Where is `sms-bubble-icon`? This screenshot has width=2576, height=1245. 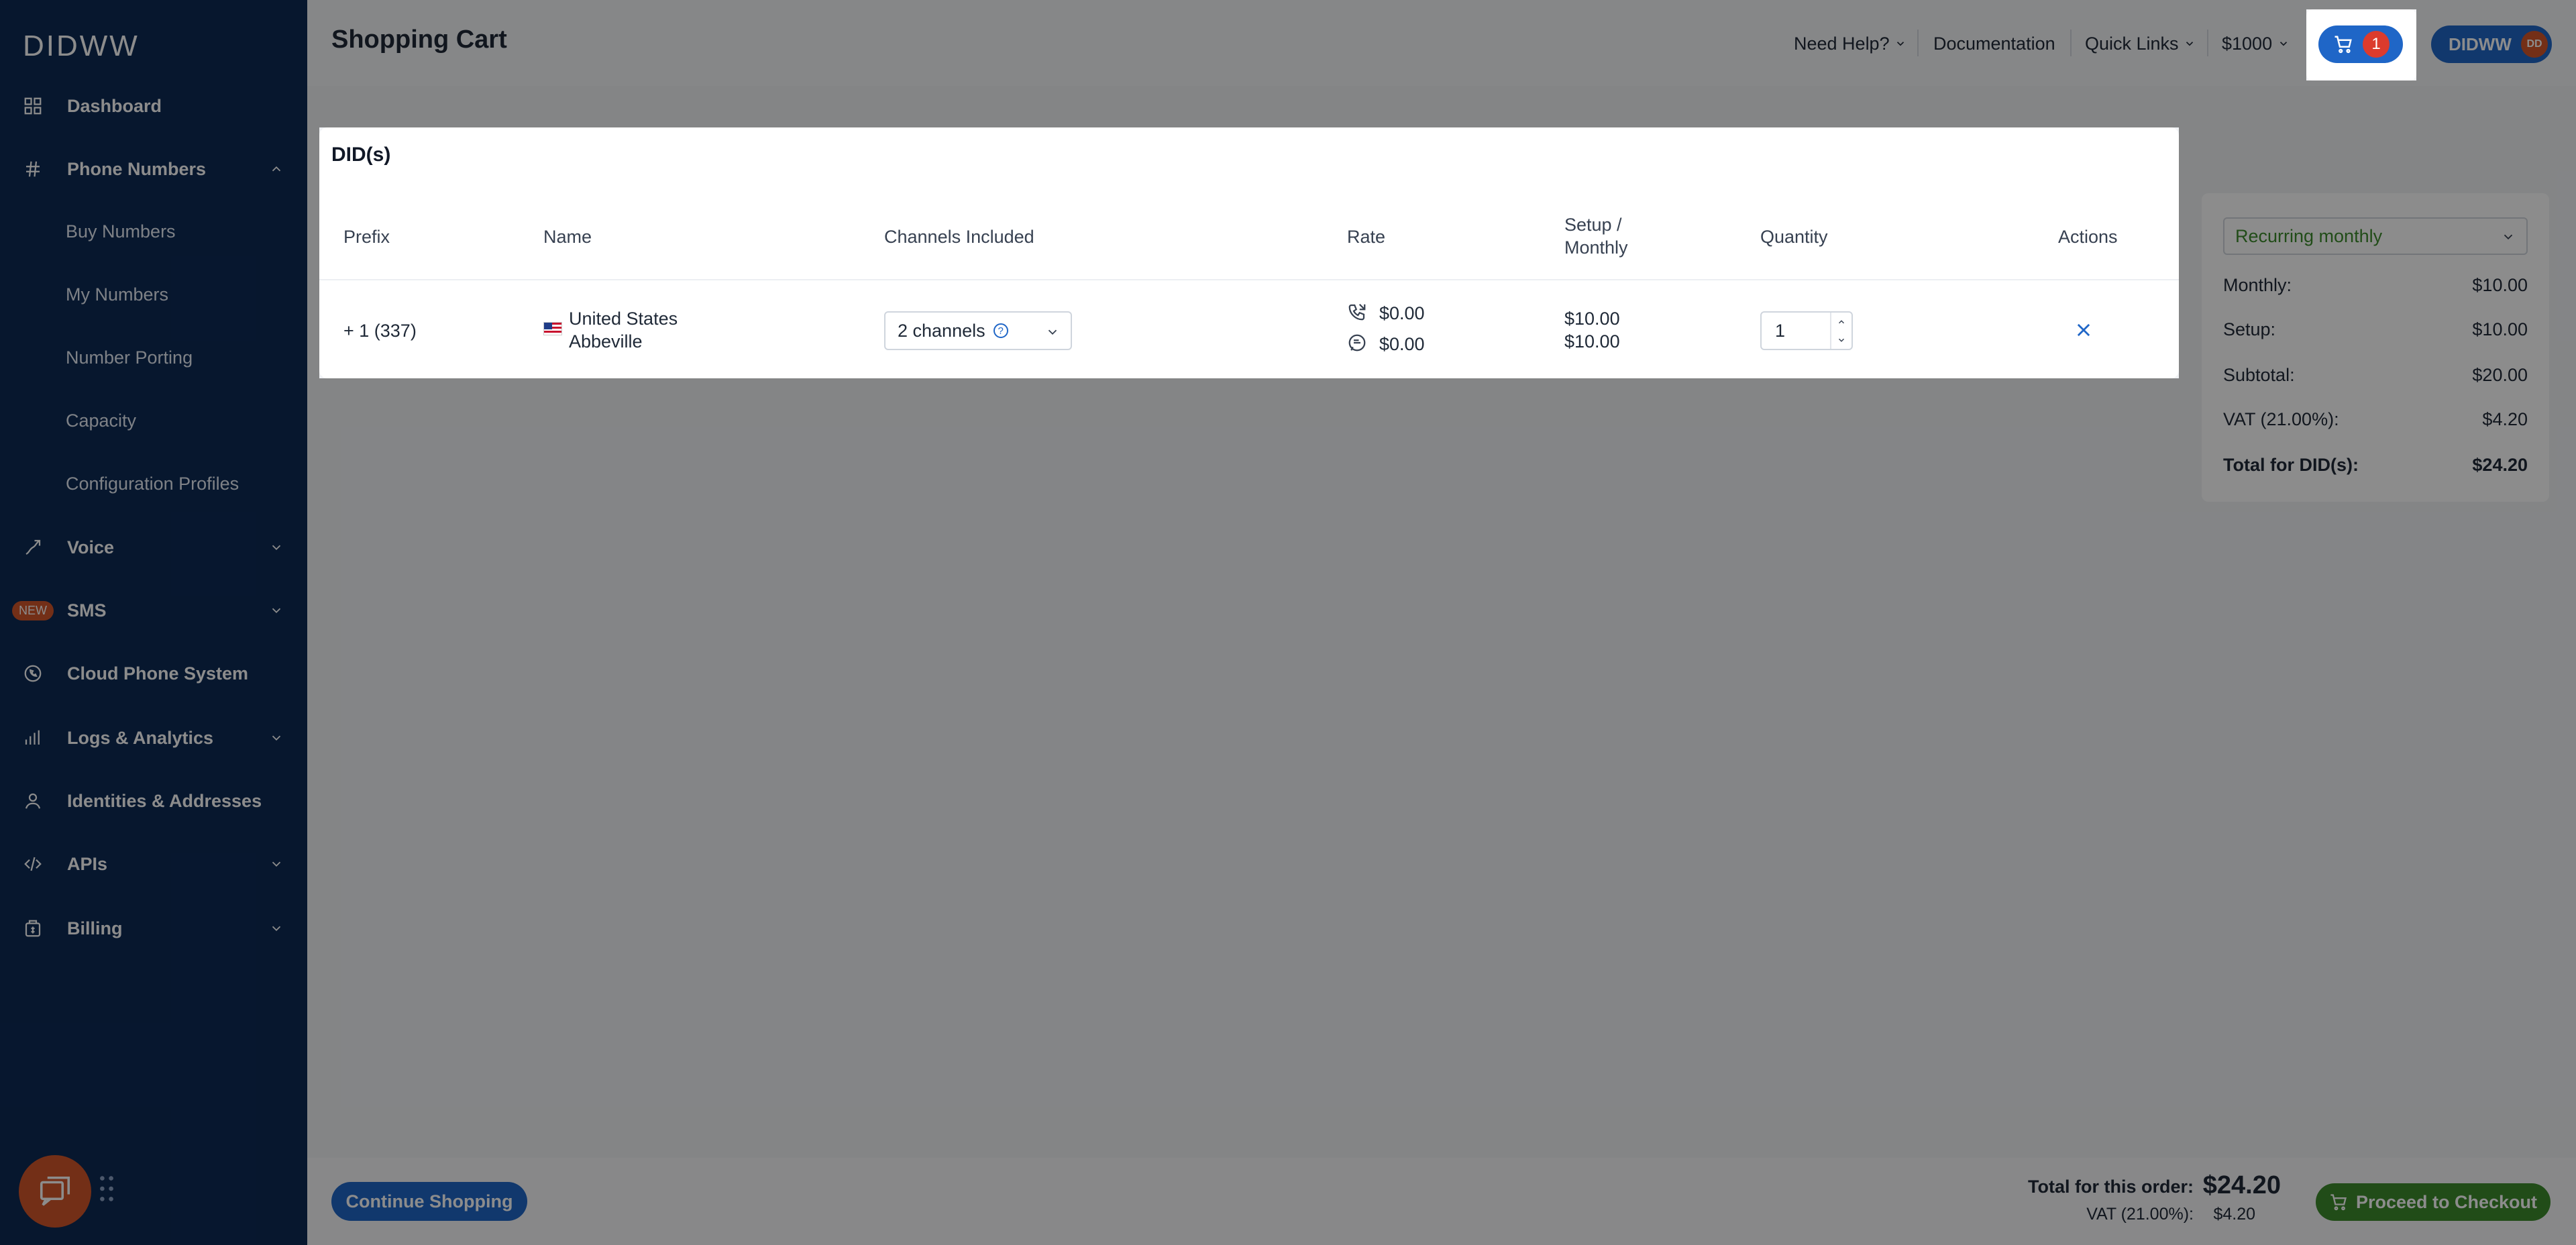 sms-bubble-icon is located at coordinates (1357, 342).